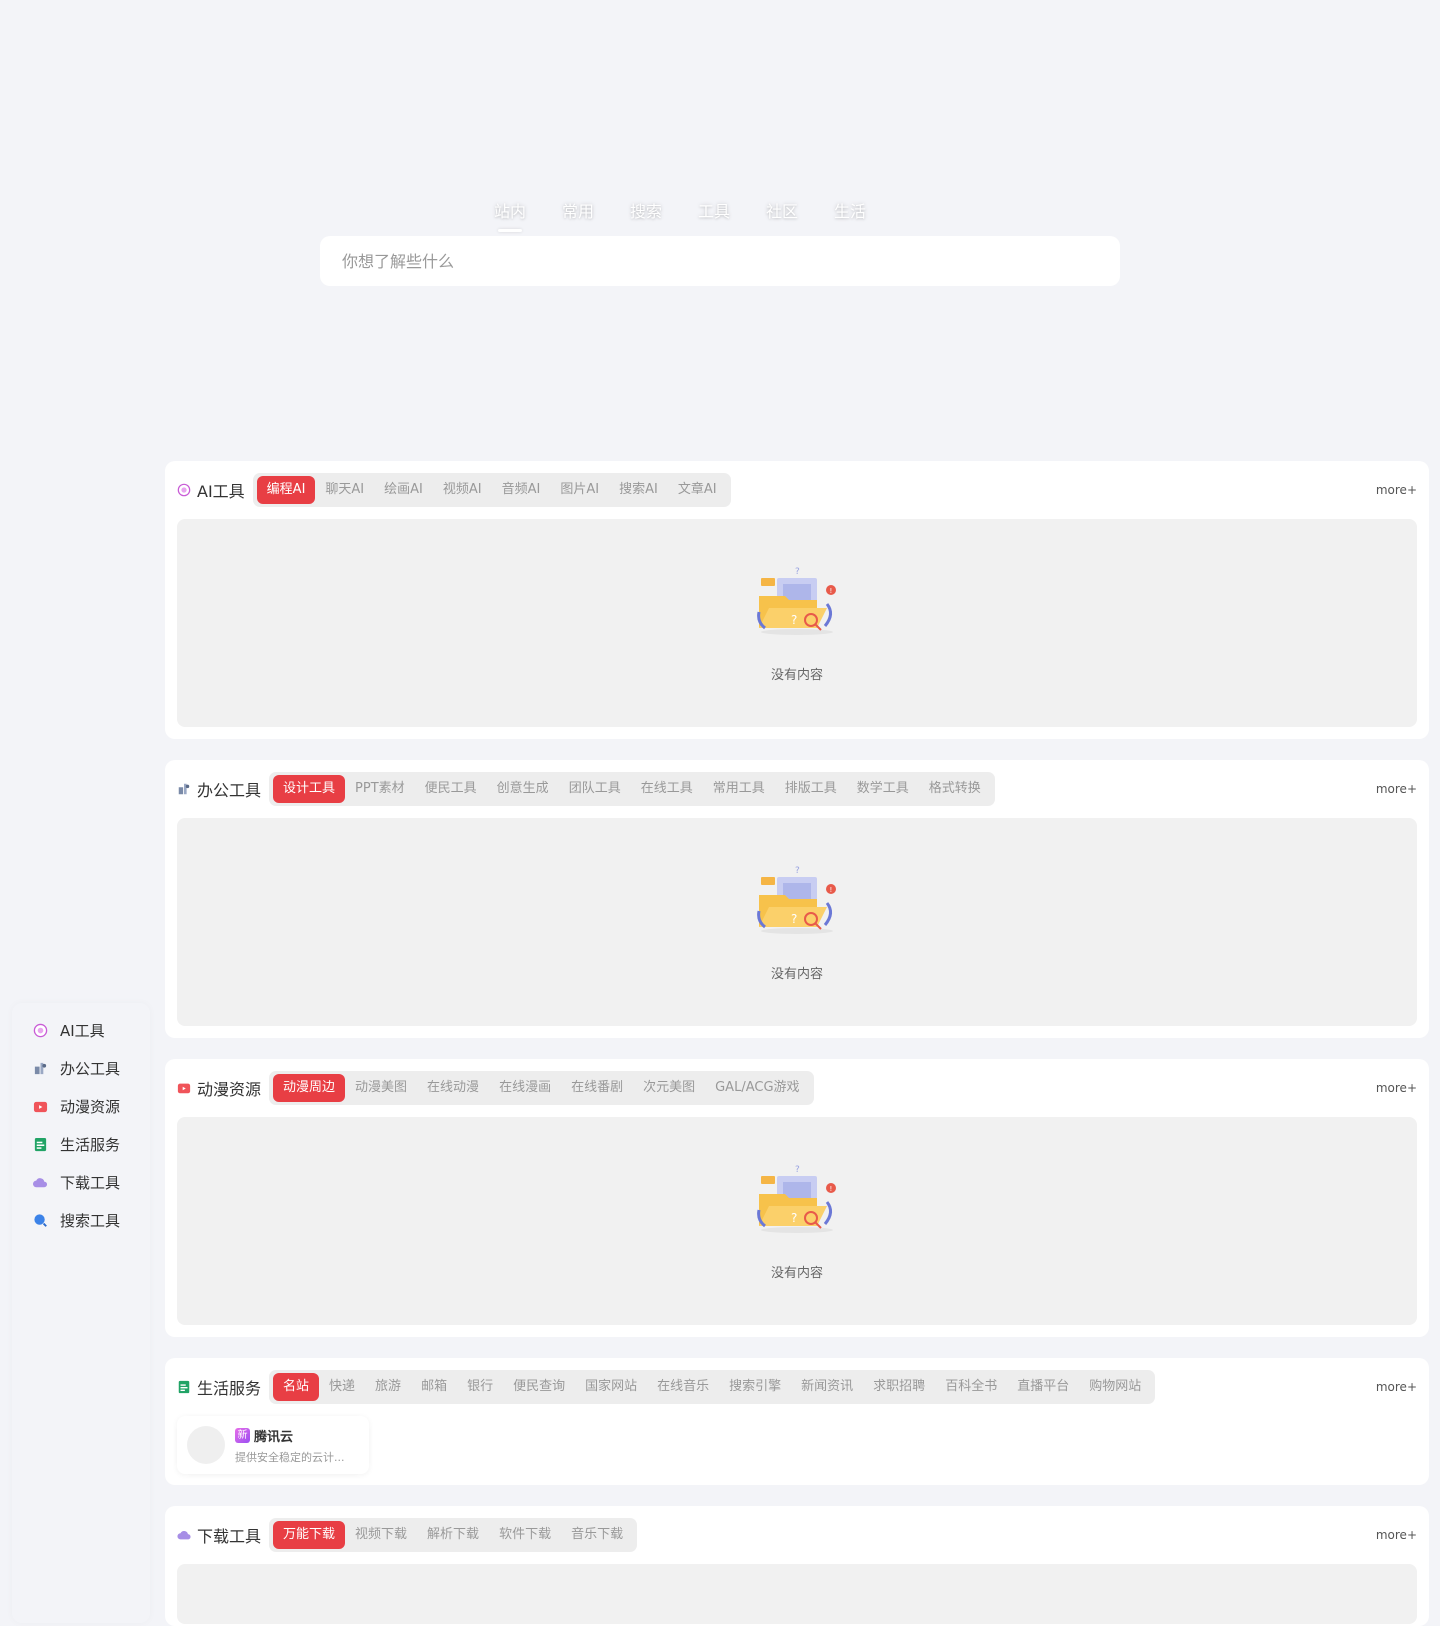 The width and height of the screenshot is (1440, 1626). What do you see at coordinates (434, 1387) in the screenshot?
I see `tab-mail: 邮箱` at bounding box center [434, 1387].